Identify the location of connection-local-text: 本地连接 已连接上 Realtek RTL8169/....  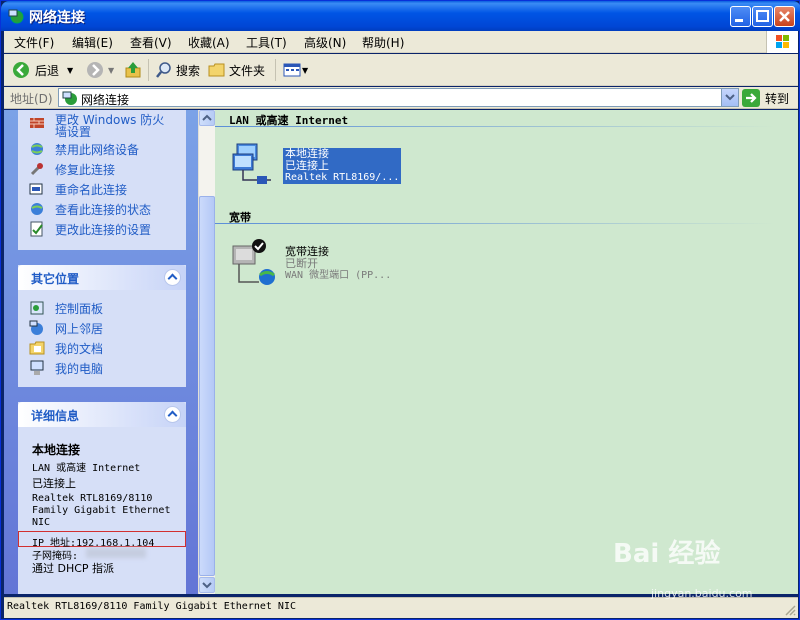
(342, 166).